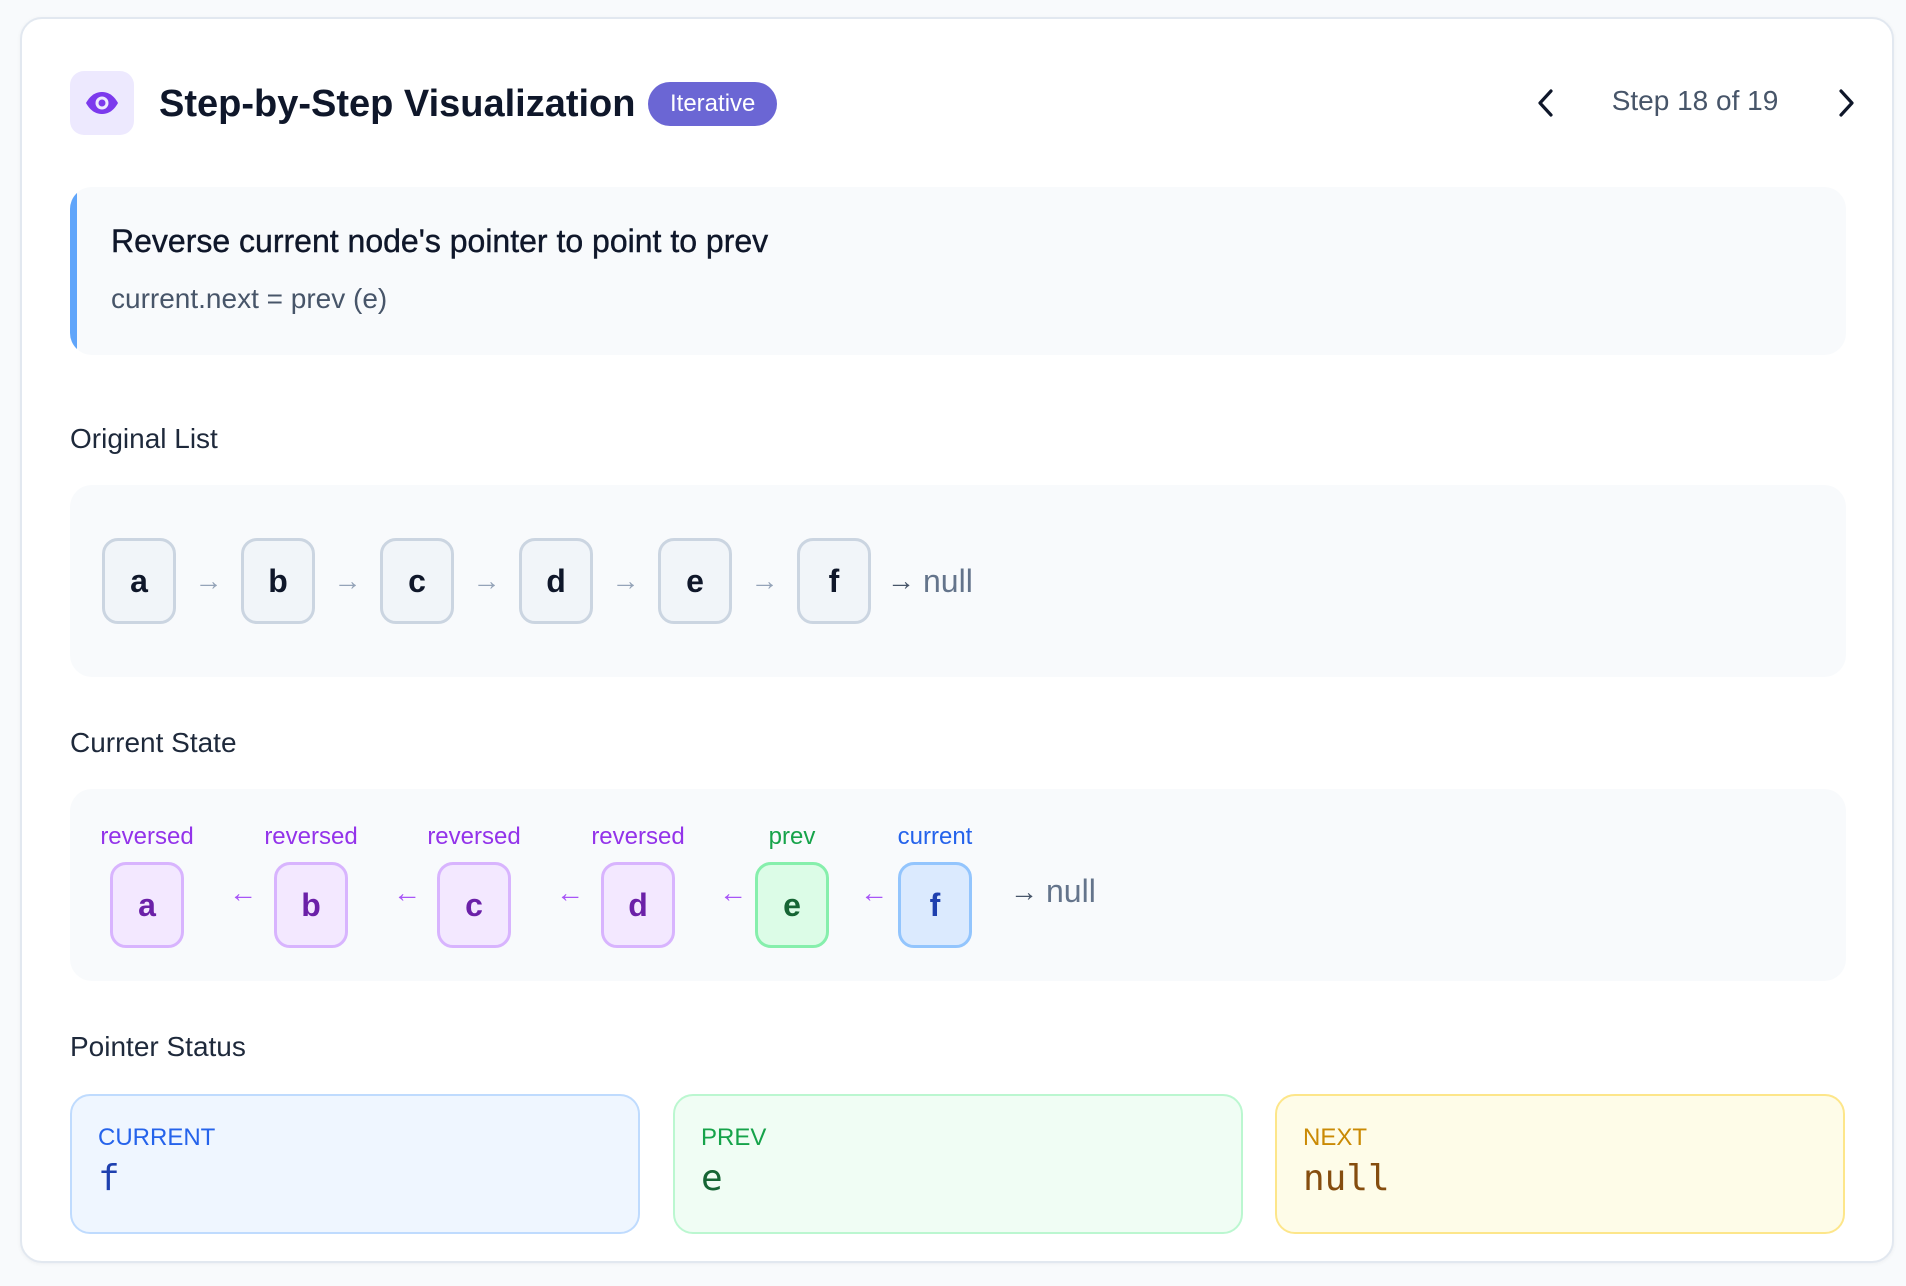 The image size is (1906, 1286). I want to click on original-list-row: a → b → c → d → e → f → null, so click(537, 581).